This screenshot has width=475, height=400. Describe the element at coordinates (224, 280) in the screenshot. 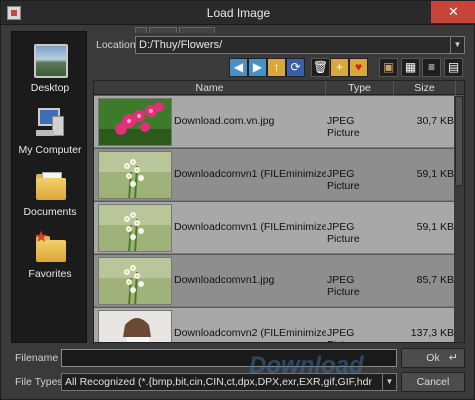

I see `file-name: Downloadcomvn1.jpg` at that location.